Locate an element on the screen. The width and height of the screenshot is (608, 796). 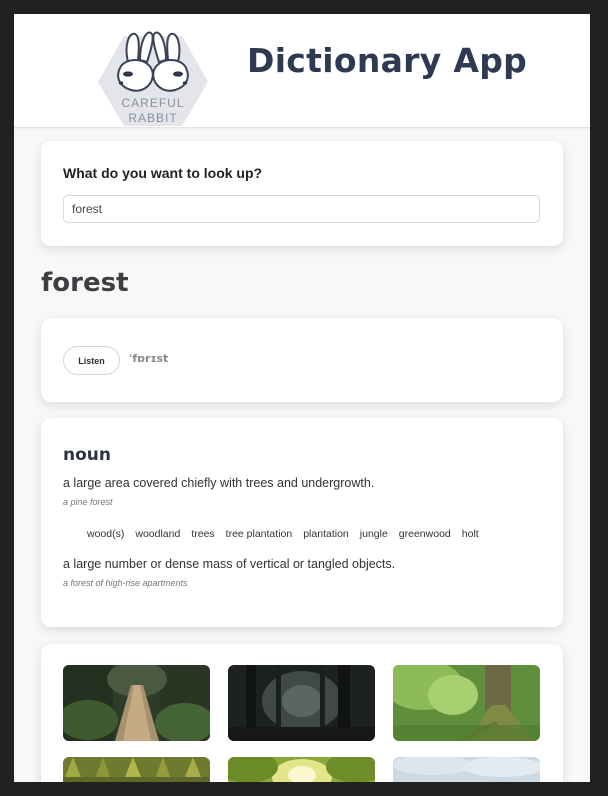
dark-misty-forest-photo is located at coordinates (301, 703).